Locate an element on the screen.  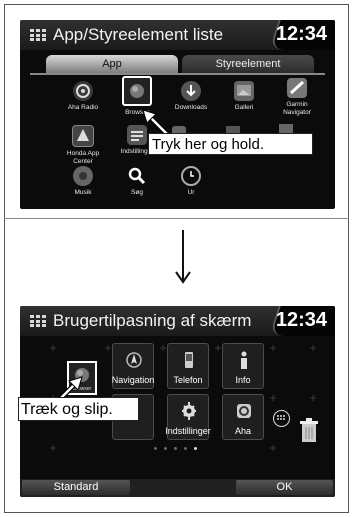
tile-label: Telefon is located at coordinates (188, 380).